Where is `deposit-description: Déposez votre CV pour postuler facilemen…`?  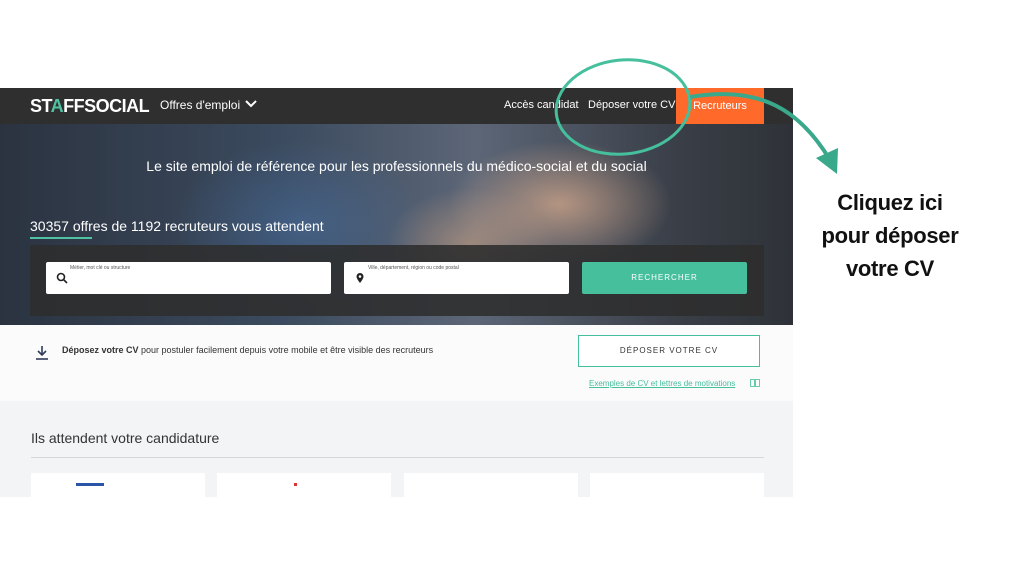
deposit-description: Déposez votre CV pour postuler facilemen… is located at coordinates (248, 350).